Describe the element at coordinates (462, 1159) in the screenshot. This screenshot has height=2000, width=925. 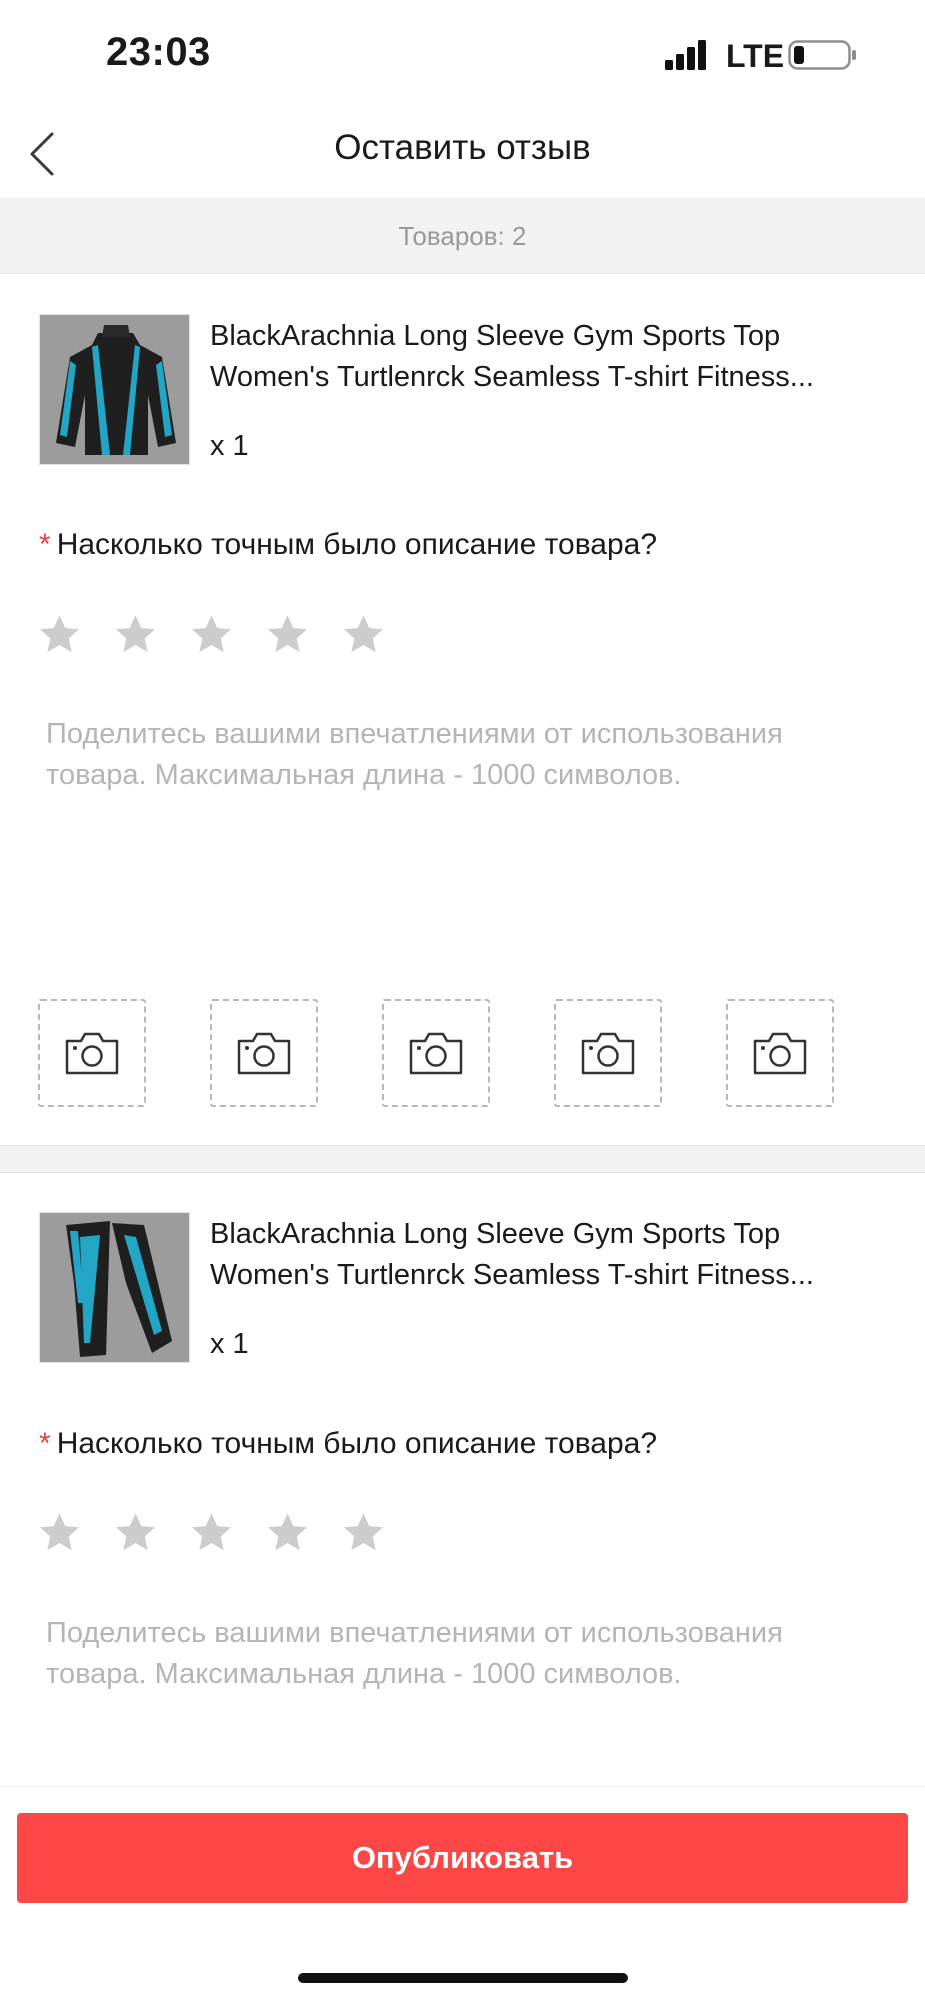
I see `section-divider` at that location.